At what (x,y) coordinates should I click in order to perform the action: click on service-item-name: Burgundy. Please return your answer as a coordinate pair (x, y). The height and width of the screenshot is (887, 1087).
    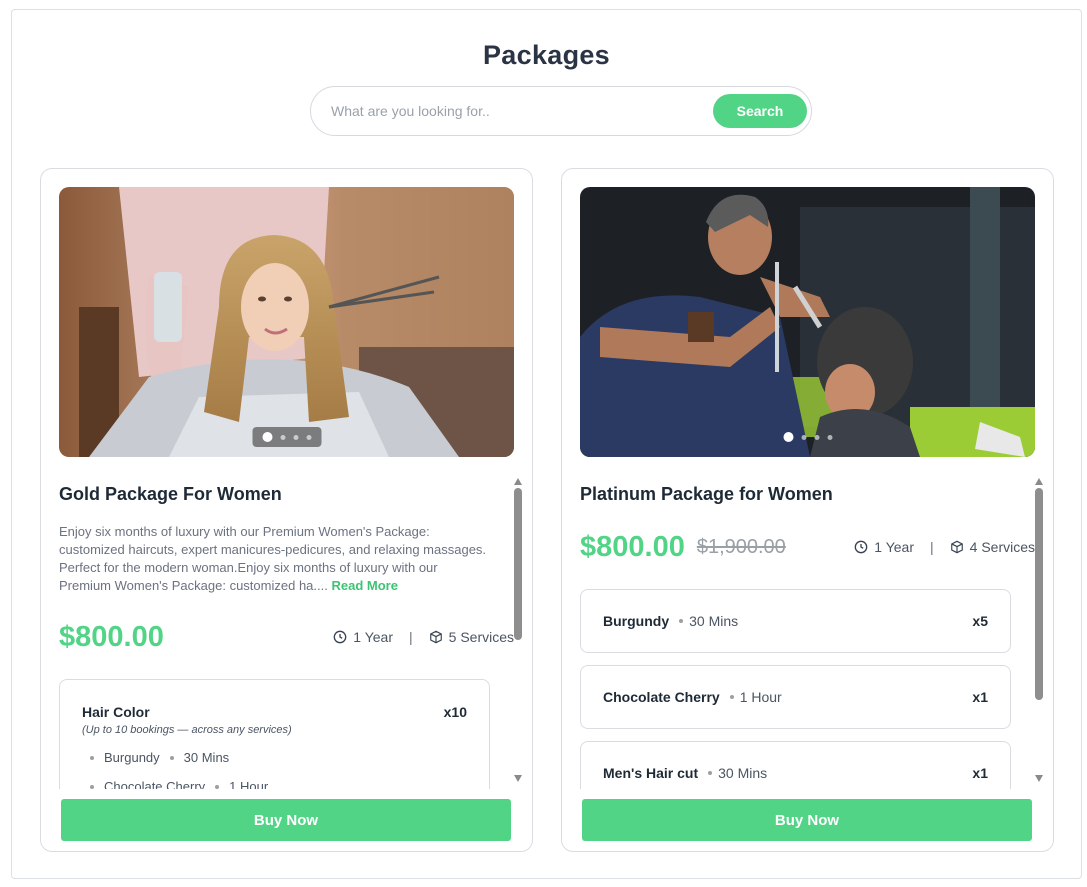
    Looking at the image, I should click on (132, 757).